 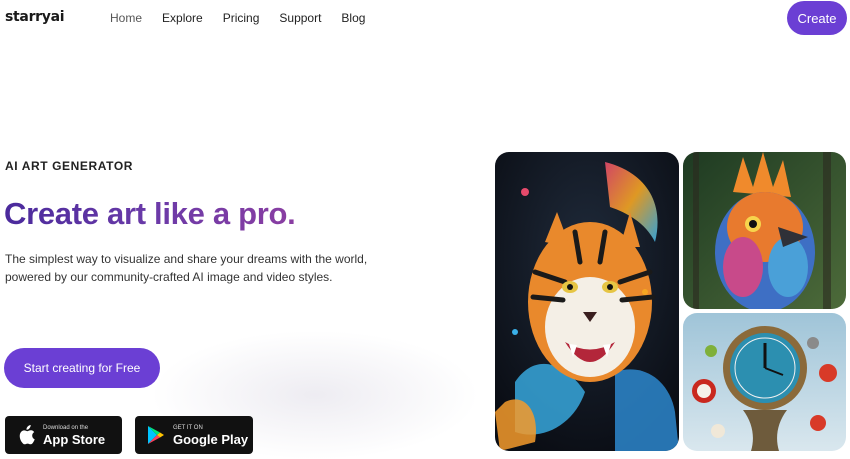 I want to click on google-play-badge: GET IT ON Google Play, so click(x=194, y=435).